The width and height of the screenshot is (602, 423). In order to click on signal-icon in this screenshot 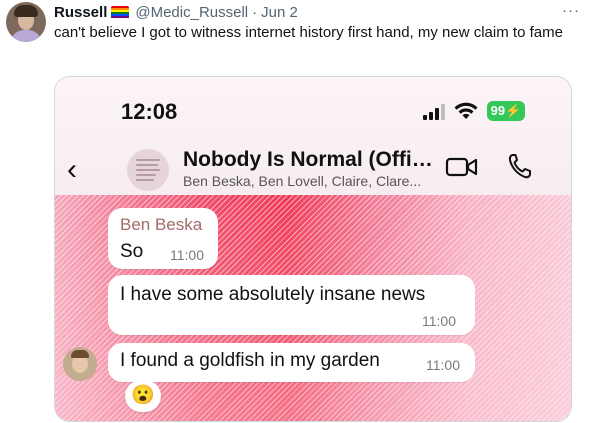, I will do `click(434, 112)`.